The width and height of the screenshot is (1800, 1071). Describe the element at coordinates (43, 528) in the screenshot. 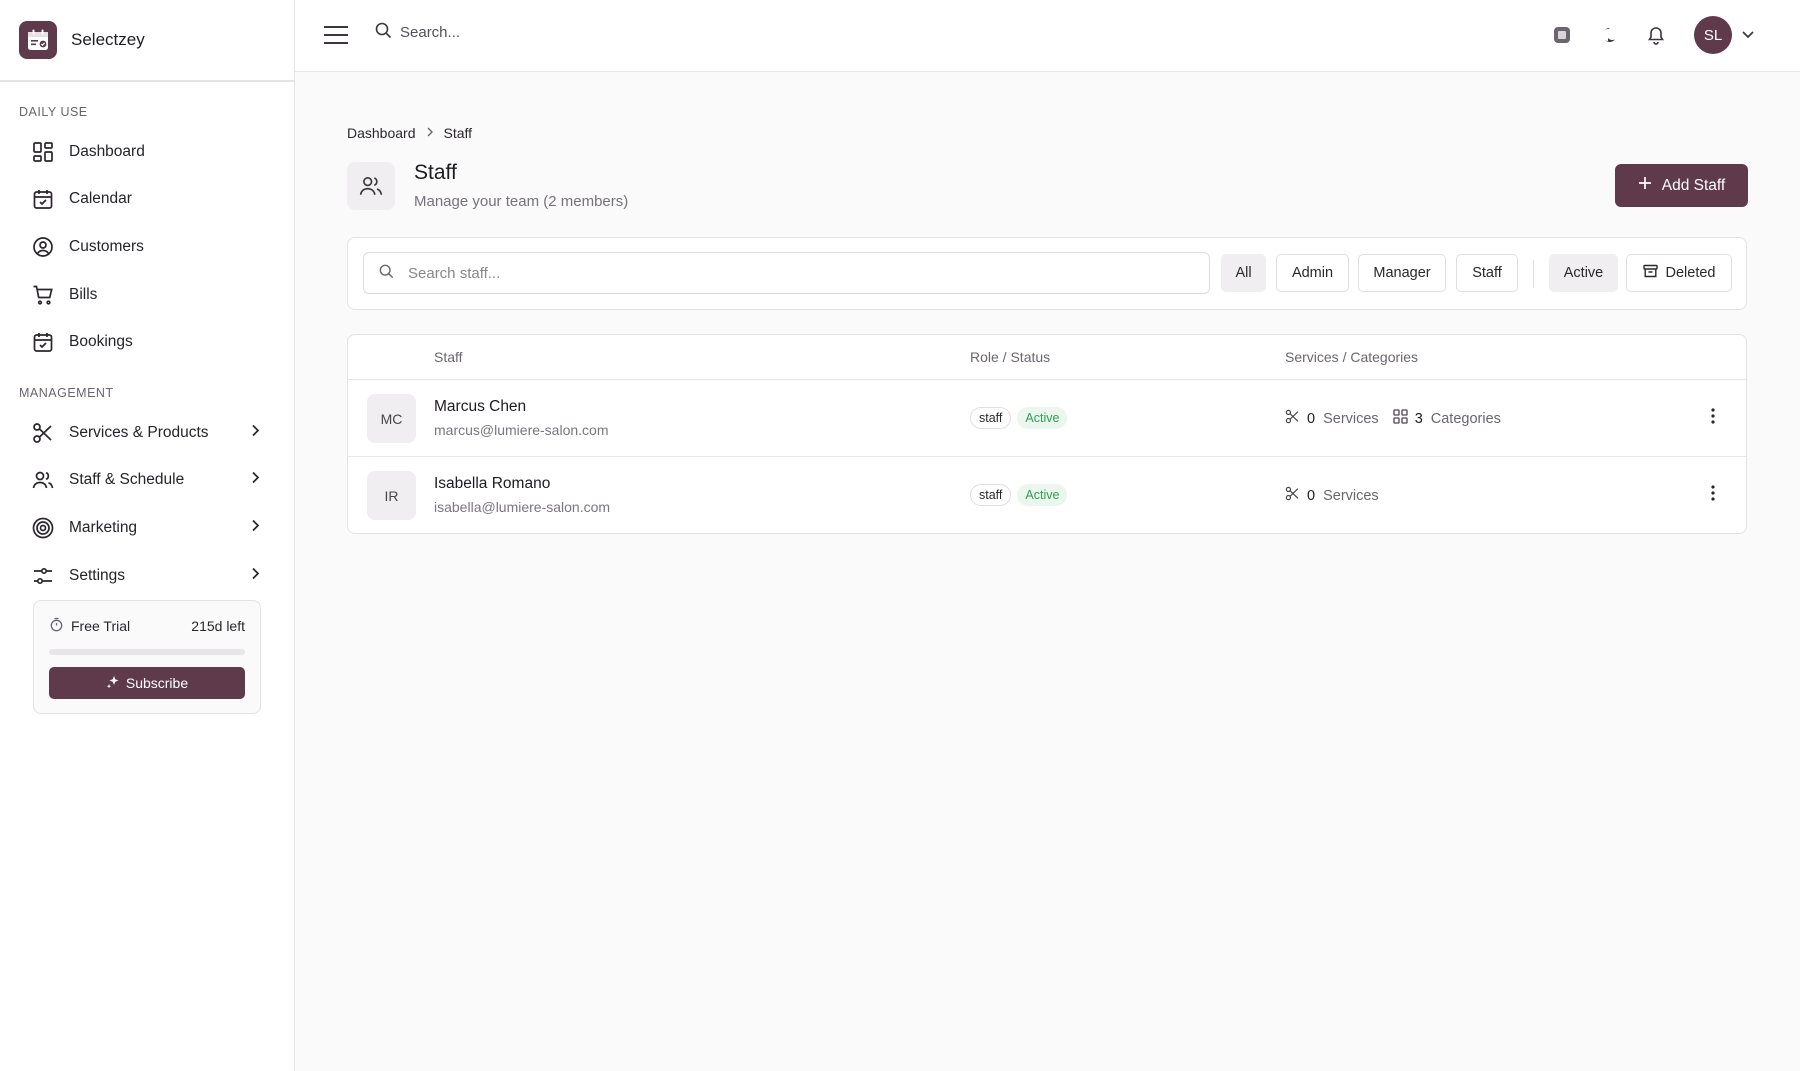

I see `target-icon` at that location.